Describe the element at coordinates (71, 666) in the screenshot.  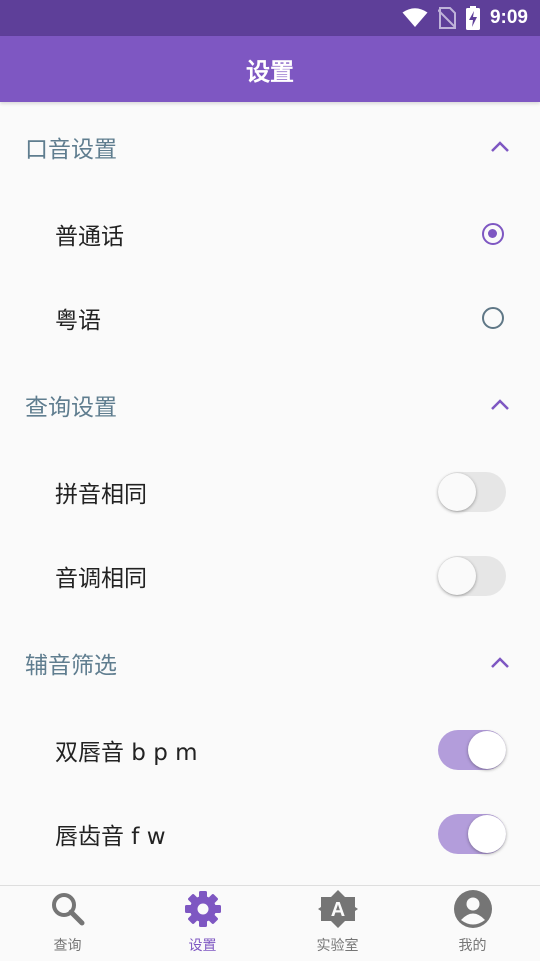
I see `section-title: 辅音筛选` at that location.